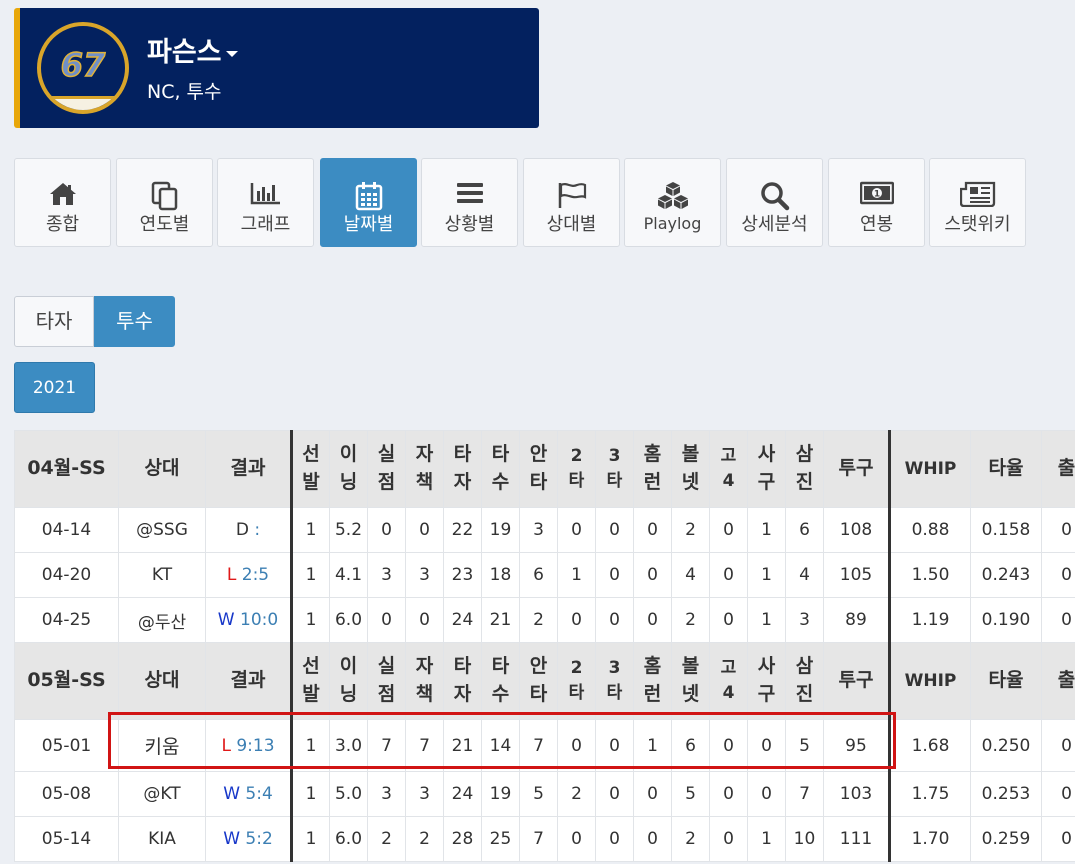  Describe the element at coordinates (469, 202) in the screenshot. I see `nav-tab-4: 상황별` at that location.